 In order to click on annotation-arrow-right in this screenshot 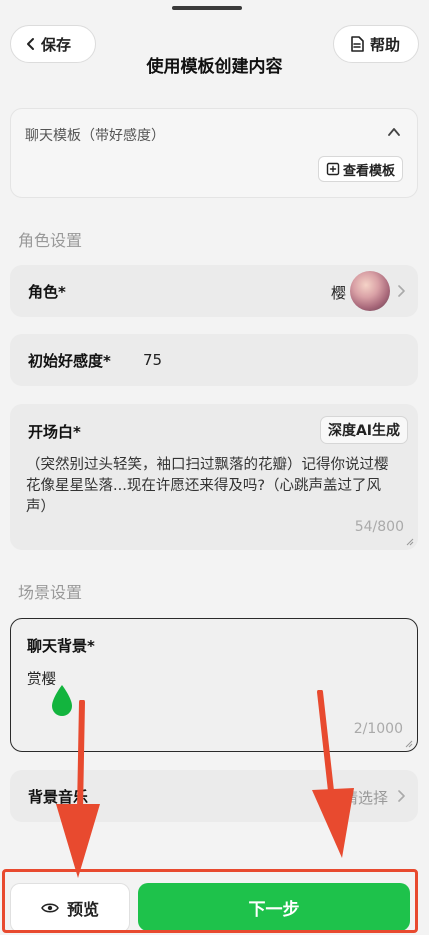, I will do `click(333, 774)`.